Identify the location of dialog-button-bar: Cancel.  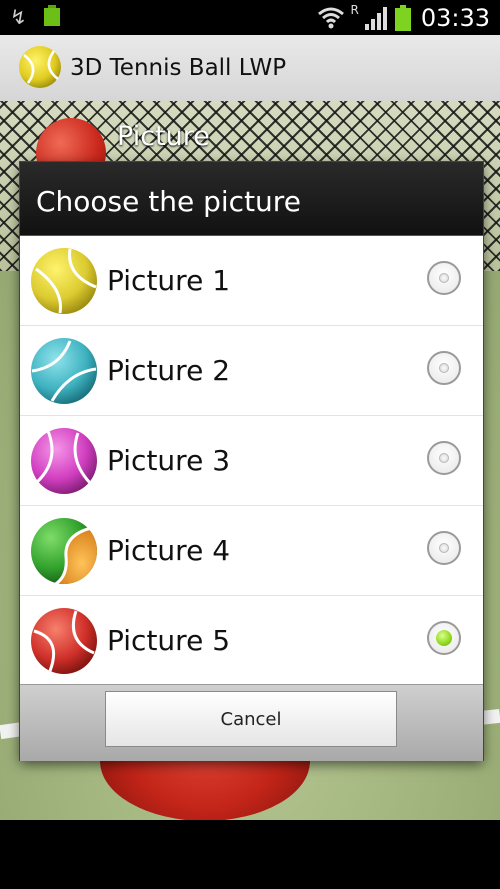
(251, 722).